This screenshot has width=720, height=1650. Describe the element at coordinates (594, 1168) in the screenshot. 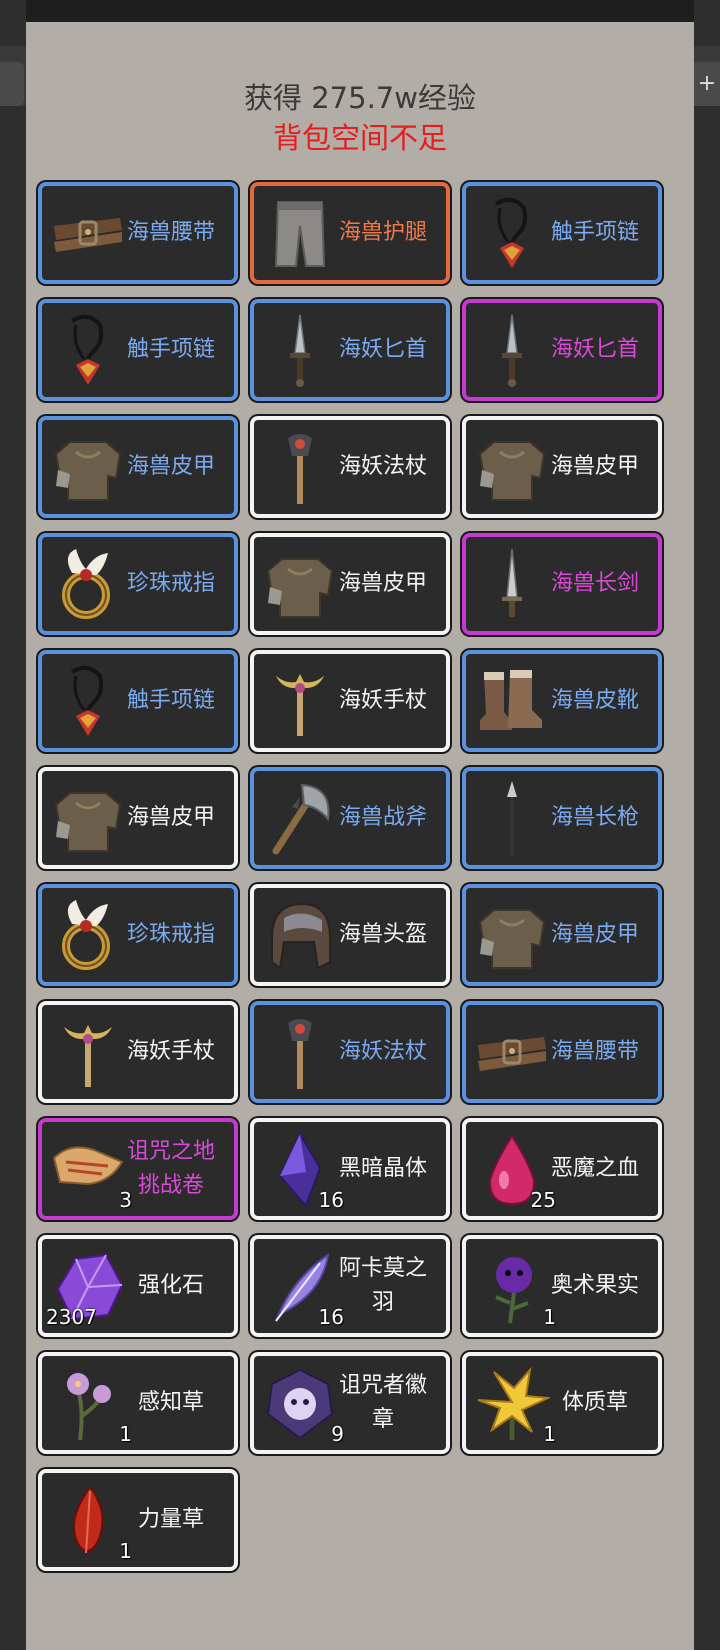

I see `item-name: 恶魔之血` at that location.